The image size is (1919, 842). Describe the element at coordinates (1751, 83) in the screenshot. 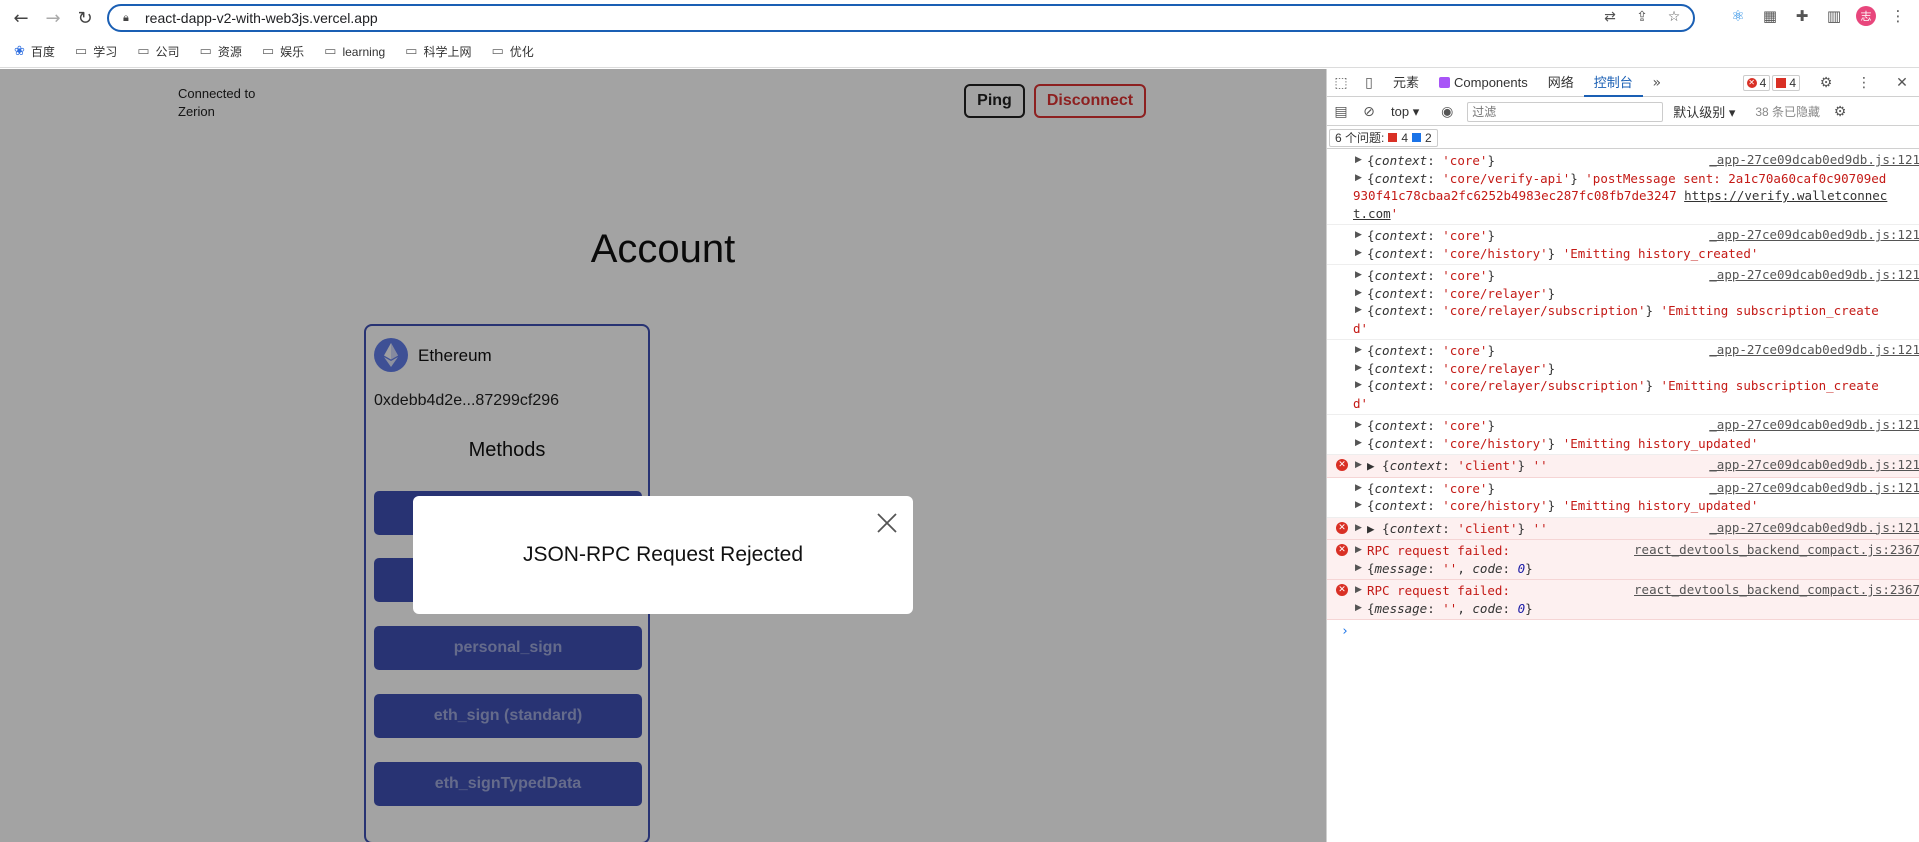

I see `error-icon: ✕` at that location.